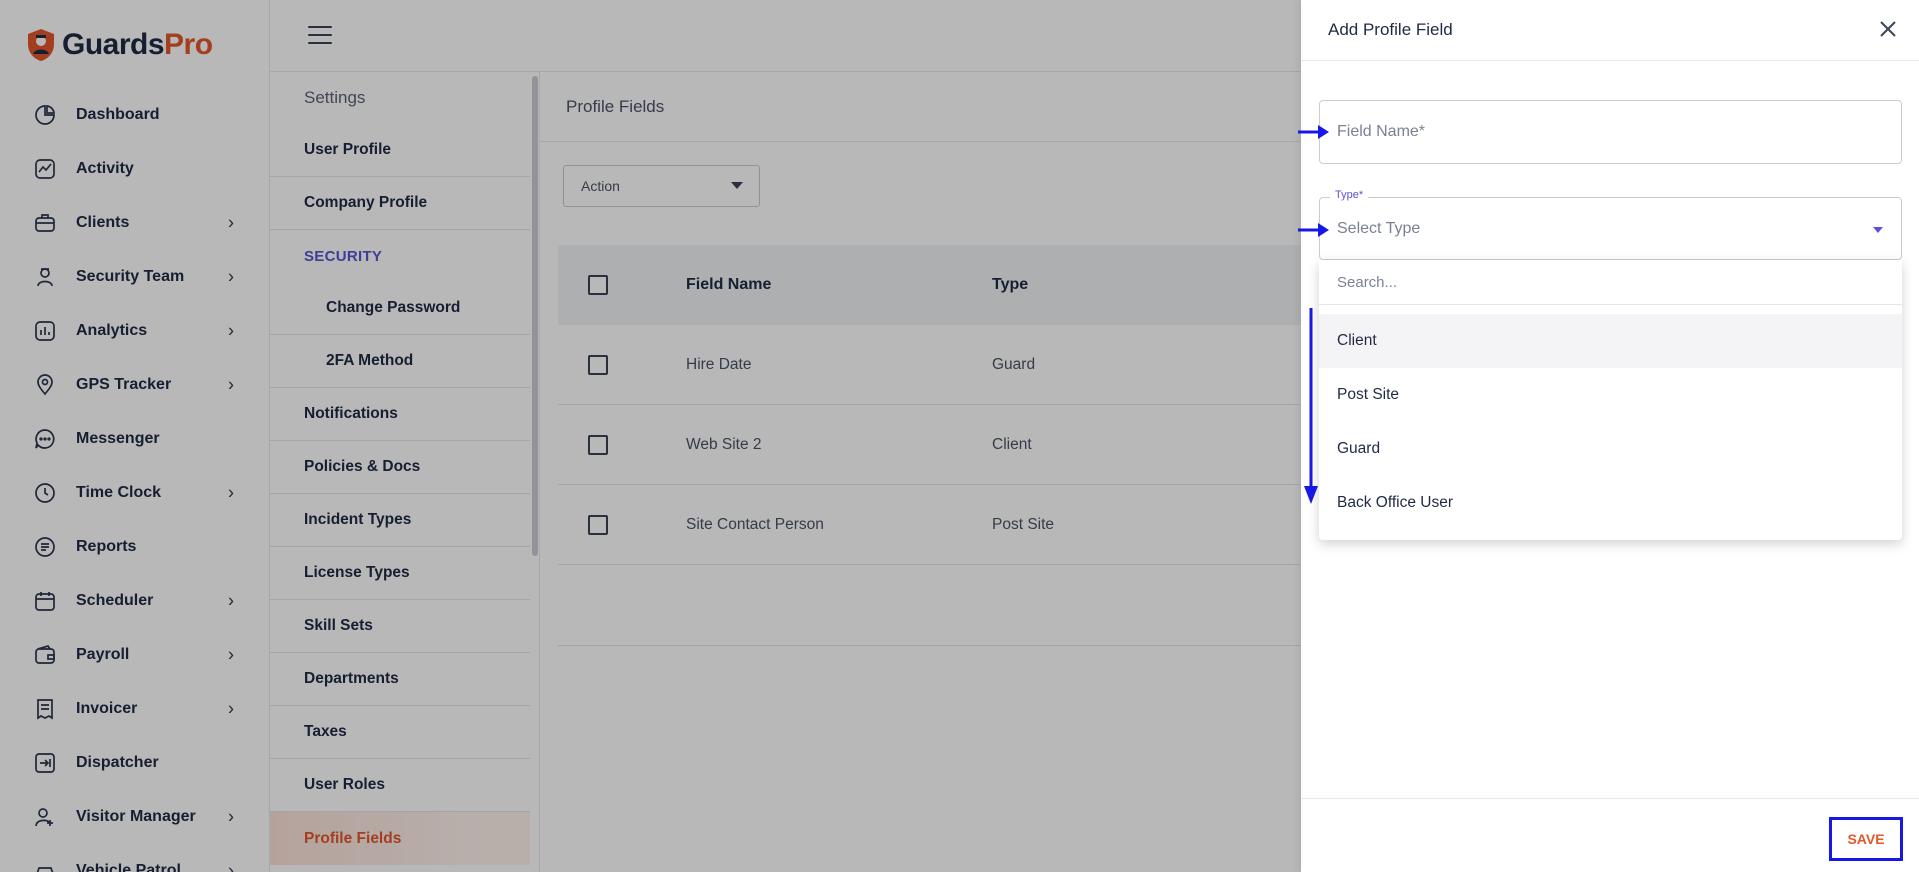 This screenshot has width=1919, height=872. Describe the element at coordinates (1349, 195) in the screenshot. I see `type-label: Type*` at that location.